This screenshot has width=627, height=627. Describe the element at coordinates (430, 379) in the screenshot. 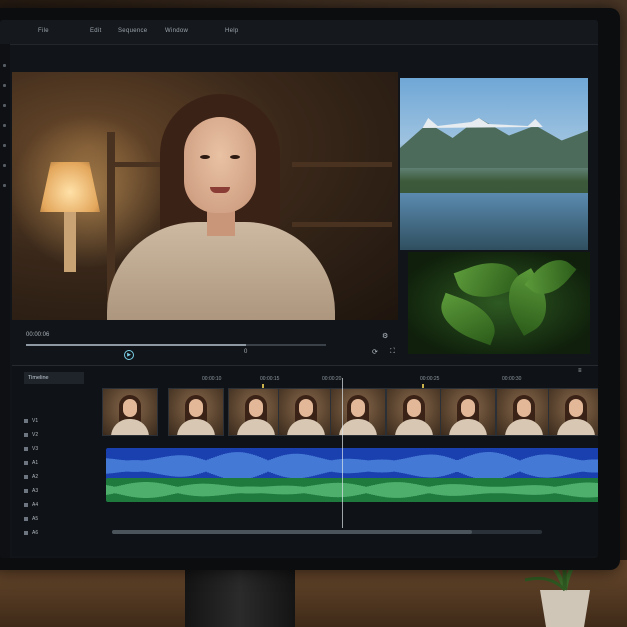

I see `ruler-label: 00:00:25` at that location.